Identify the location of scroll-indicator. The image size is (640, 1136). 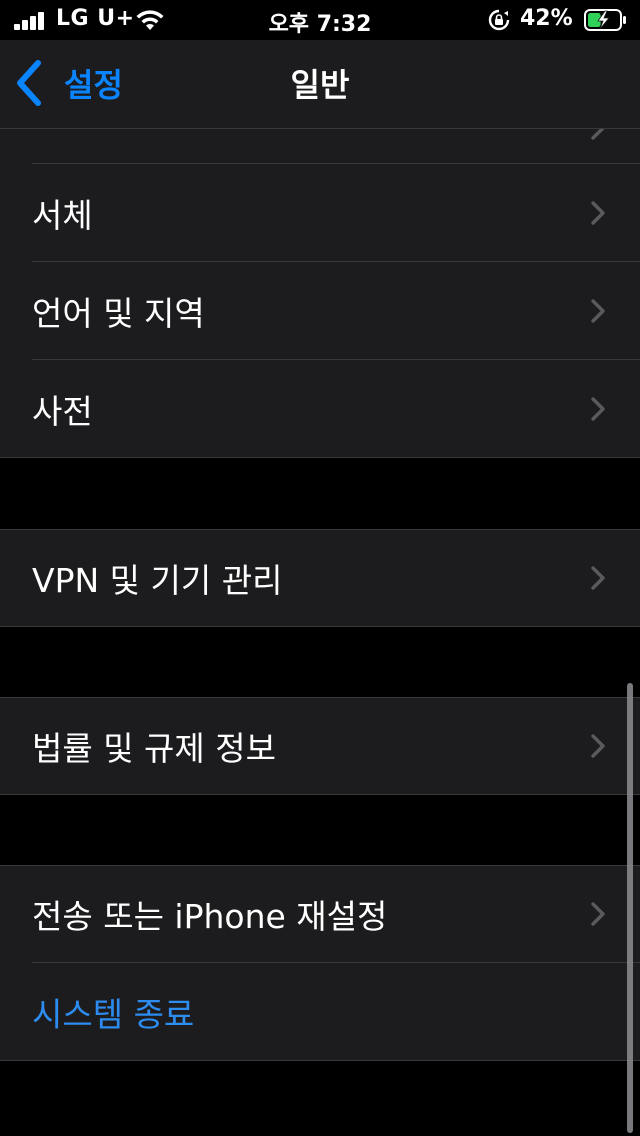
(630, 908).